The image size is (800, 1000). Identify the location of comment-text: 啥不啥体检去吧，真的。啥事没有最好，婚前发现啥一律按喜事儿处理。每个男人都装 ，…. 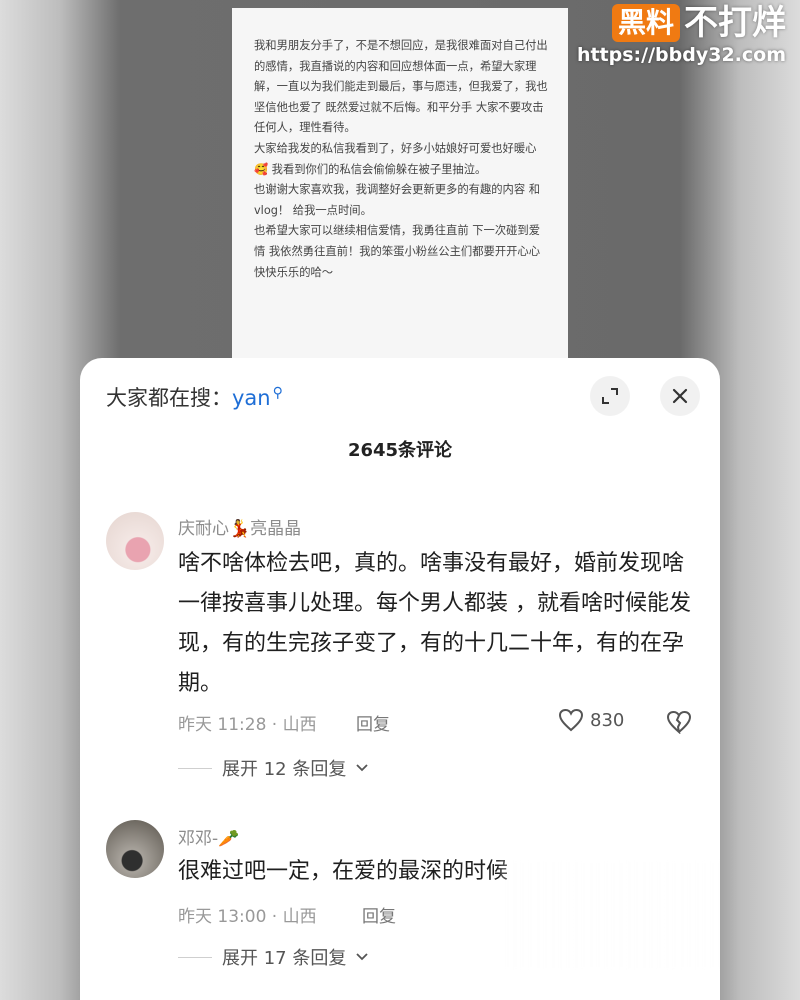
(434, 623).